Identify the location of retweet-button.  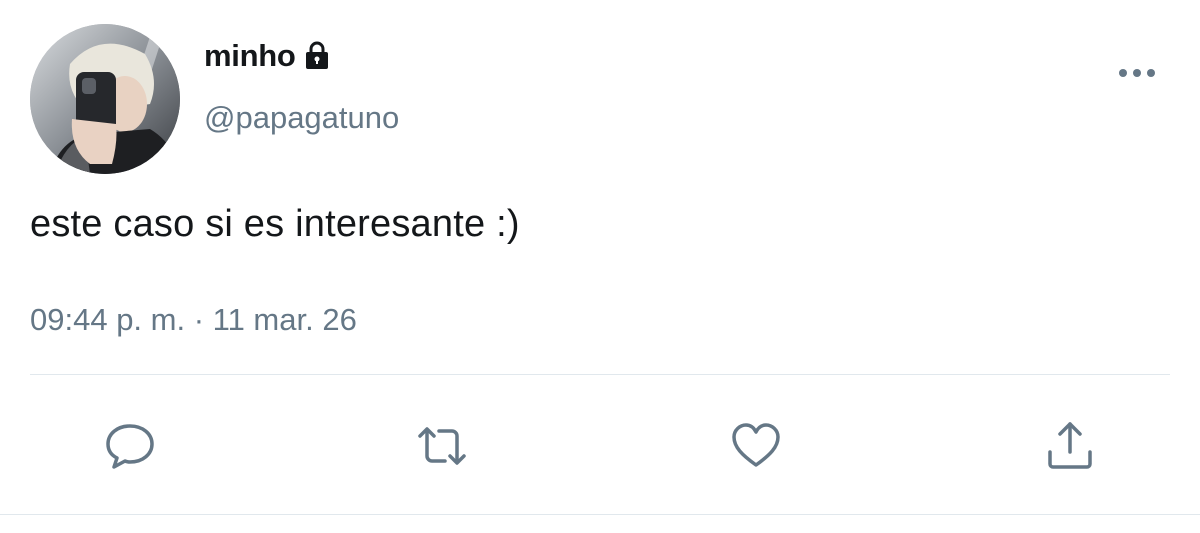
(442, 446).